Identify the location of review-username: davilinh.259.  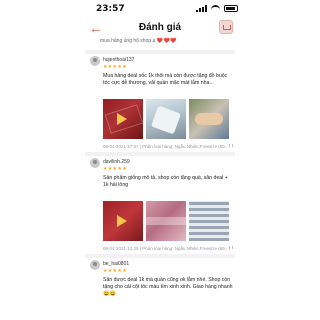
(116, 162).